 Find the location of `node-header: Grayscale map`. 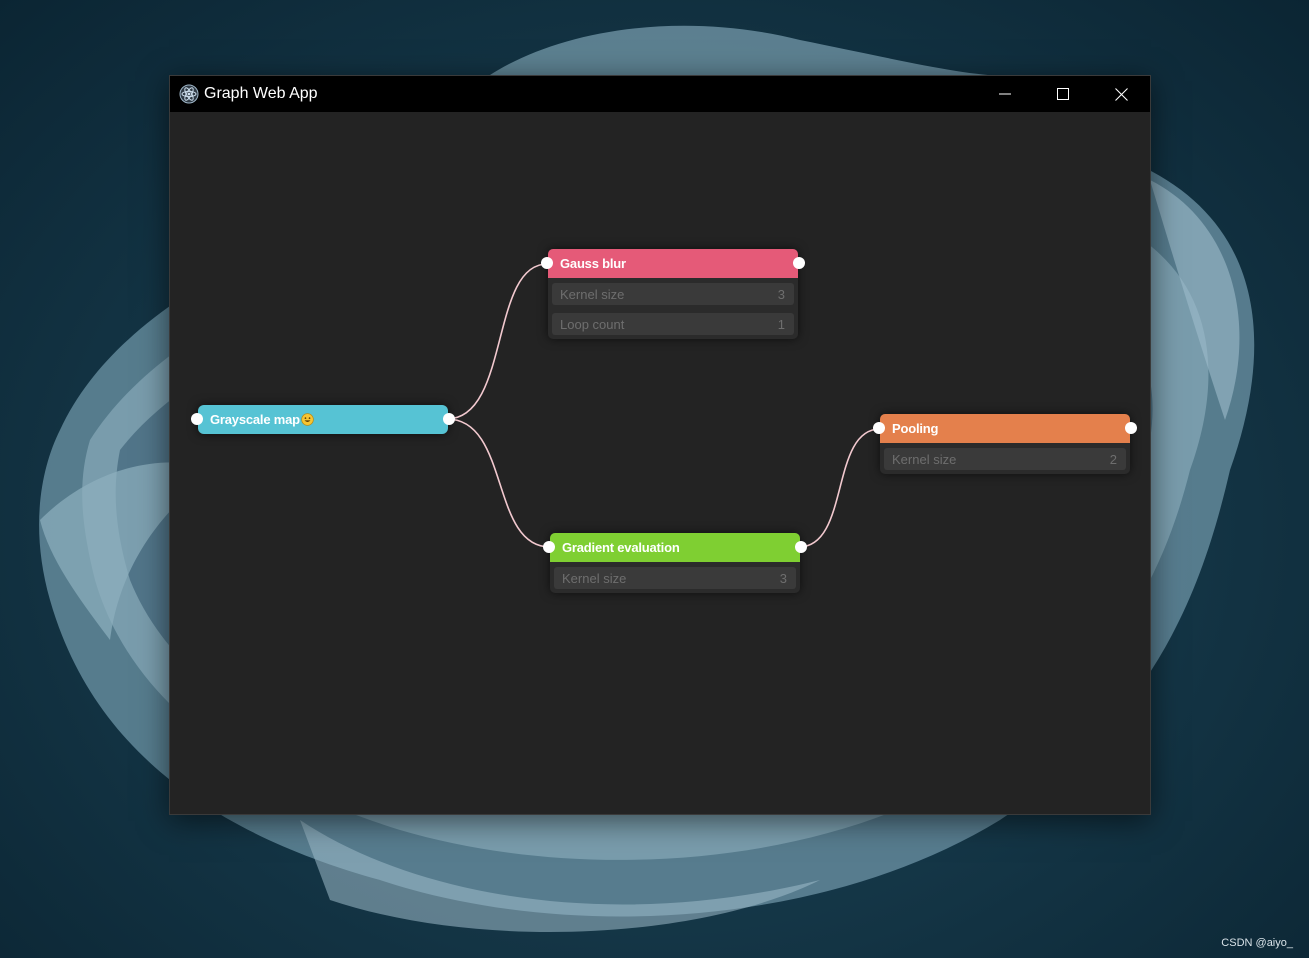

node-header: Grayscale map is located at coordinates (323, 419).